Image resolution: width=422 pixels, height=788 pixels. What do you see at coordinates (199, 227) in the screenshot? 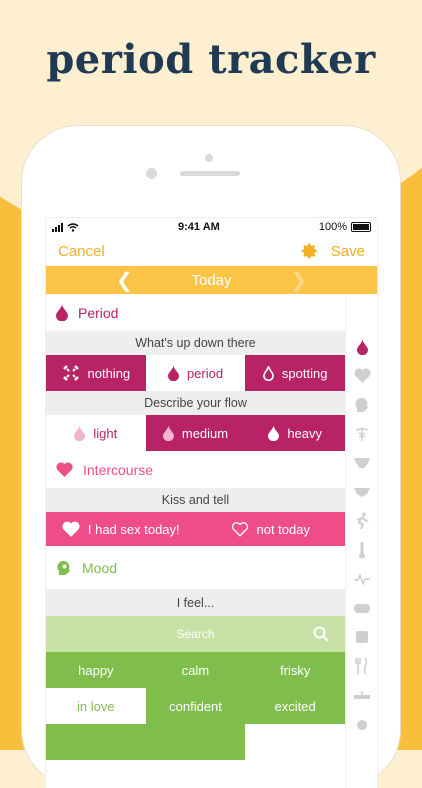
I see `status-time: 9:41 AM` at bounding box center [199, 227].